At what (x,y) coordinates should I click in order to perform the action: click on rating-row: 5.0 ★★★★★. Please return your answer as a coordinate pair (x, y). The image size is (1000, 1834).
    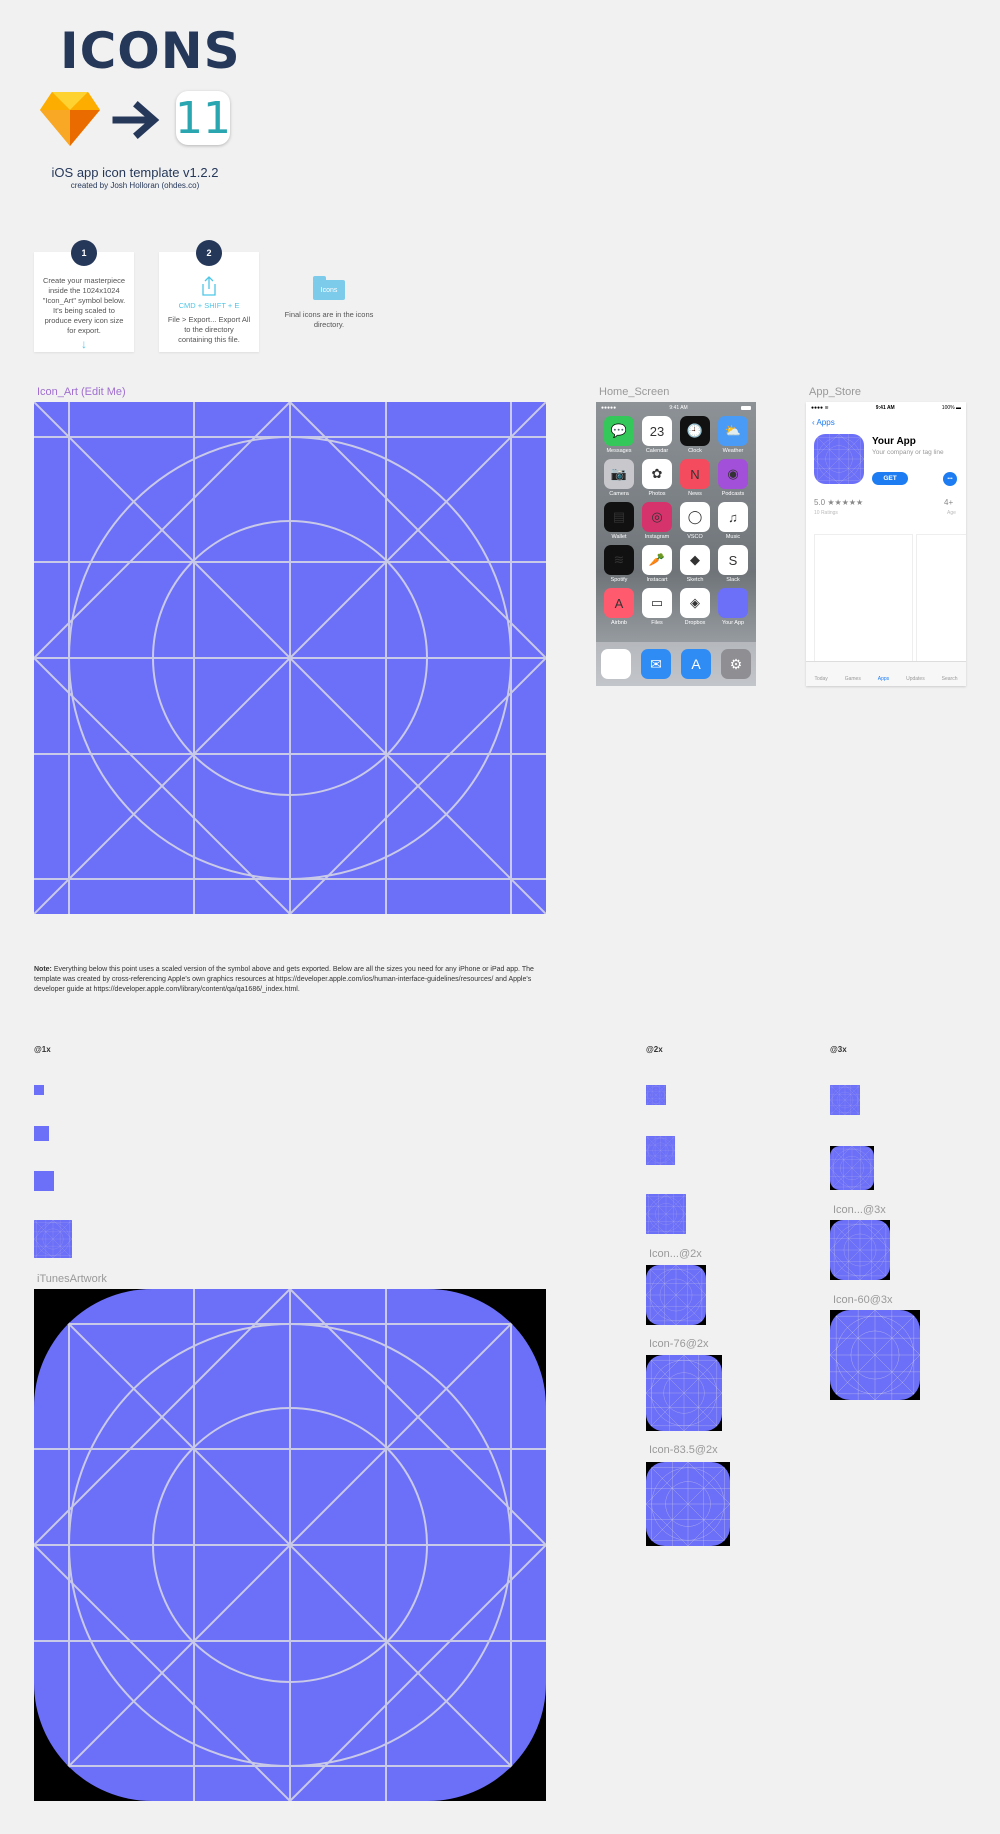
    Looking at the image, I should click on (838, 502).